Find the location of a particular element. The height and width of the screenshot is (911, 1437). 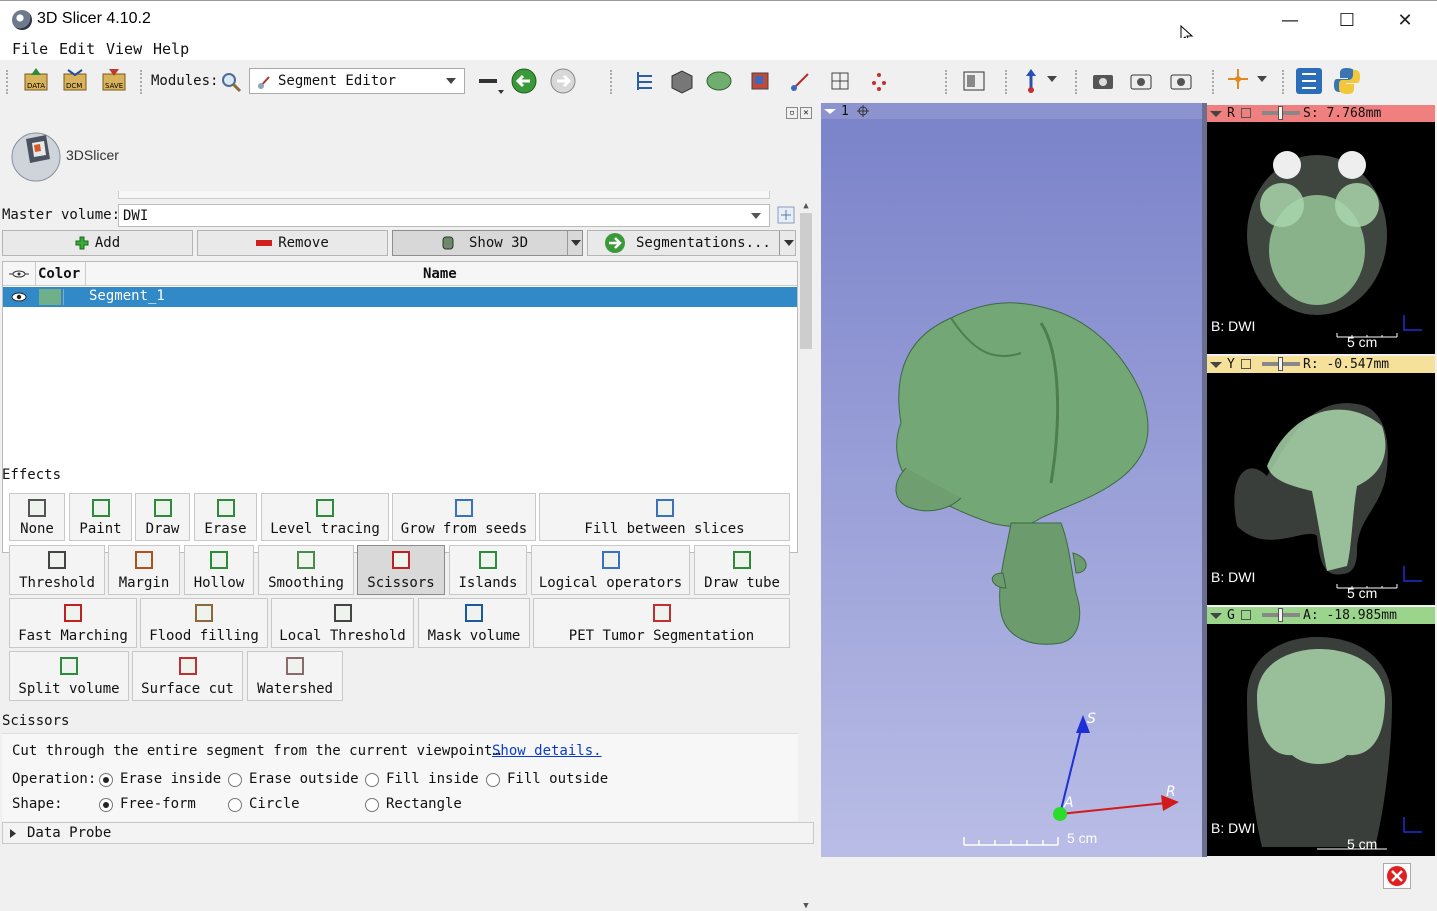

menu-view: View is located at coordinates (124, 49).